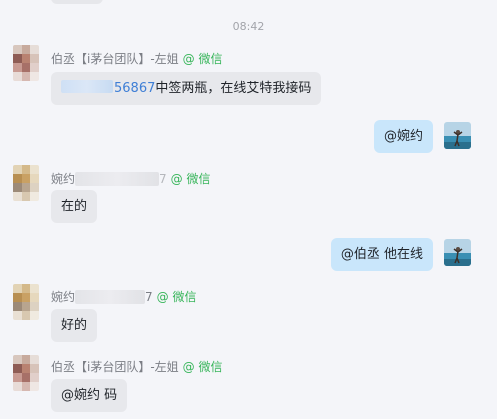 This screenshot has width=497, height=419. I want to click on message-text: @婉约, so click(403, 136).